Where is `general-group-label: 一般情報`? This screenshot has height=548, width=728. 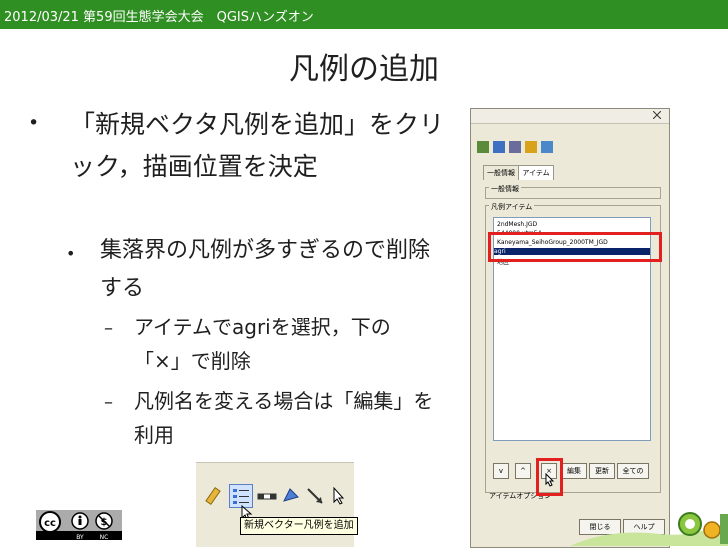
general-group-label: 一般情報 is located at coordinates (505, 189).